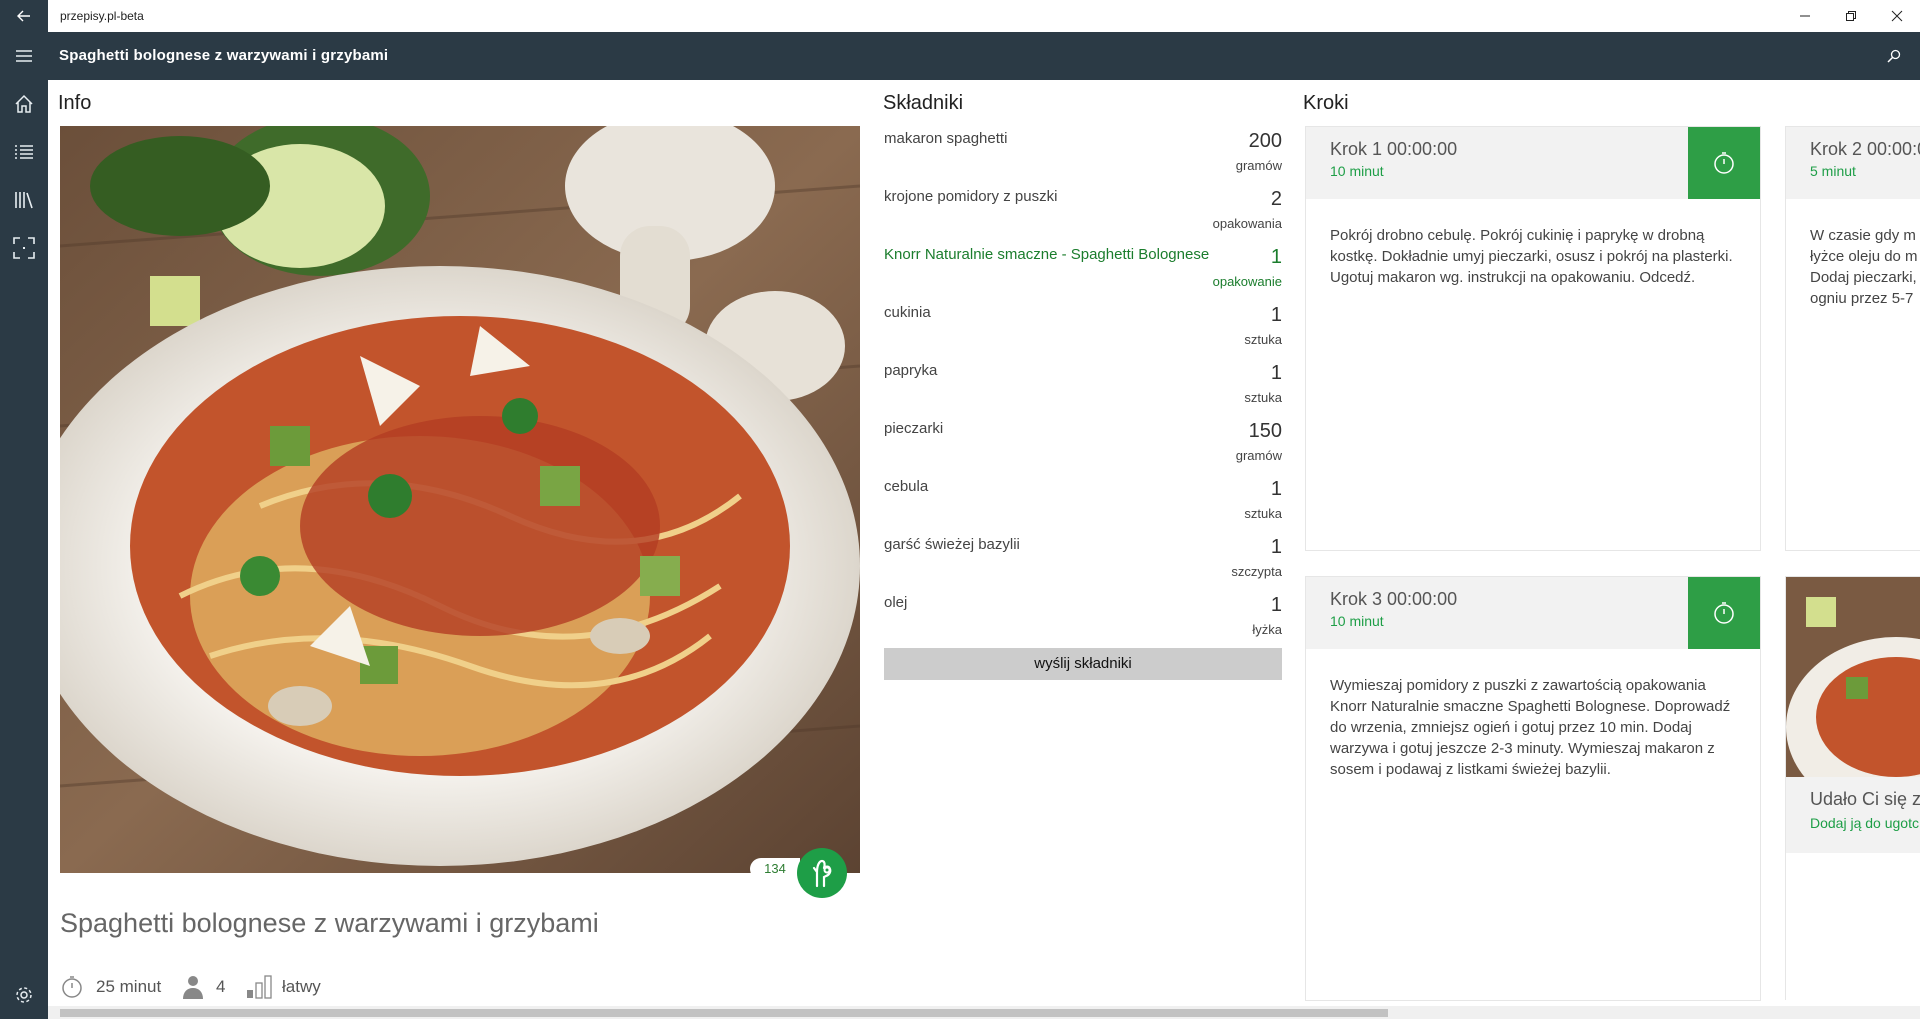  Describe the element at coordinates (1265, 141) in the screenshot. I see `ingredient-quantity: 200` at that location.